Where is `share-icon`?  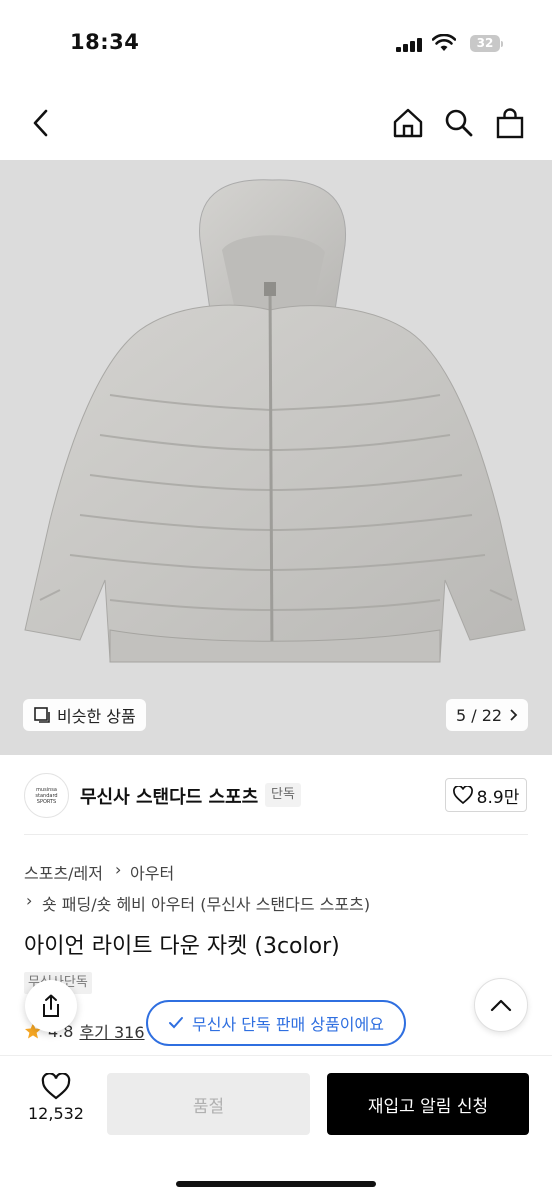 share-icon is located at coordinates (51, 1005).